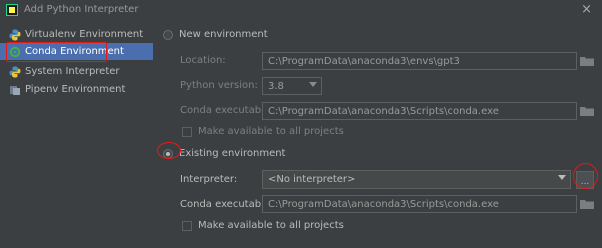  Describe the element at coordinates (72, 71) in the screenshot. I see `sidebar-item-label: System Interpreter` at that location.